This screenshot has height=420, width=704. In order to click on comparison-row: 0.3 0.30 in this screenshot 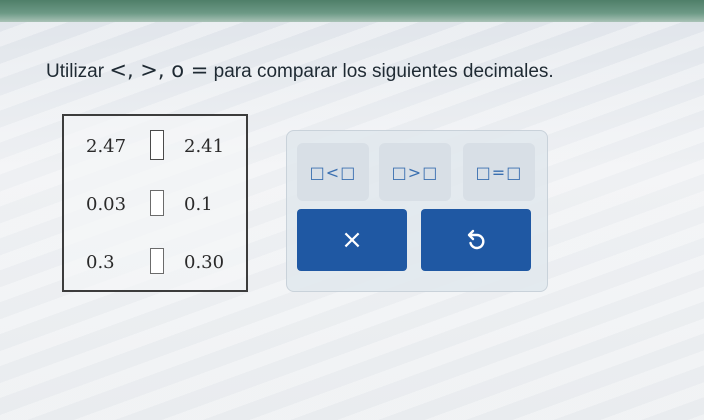, I will do `click(157, 263)`.